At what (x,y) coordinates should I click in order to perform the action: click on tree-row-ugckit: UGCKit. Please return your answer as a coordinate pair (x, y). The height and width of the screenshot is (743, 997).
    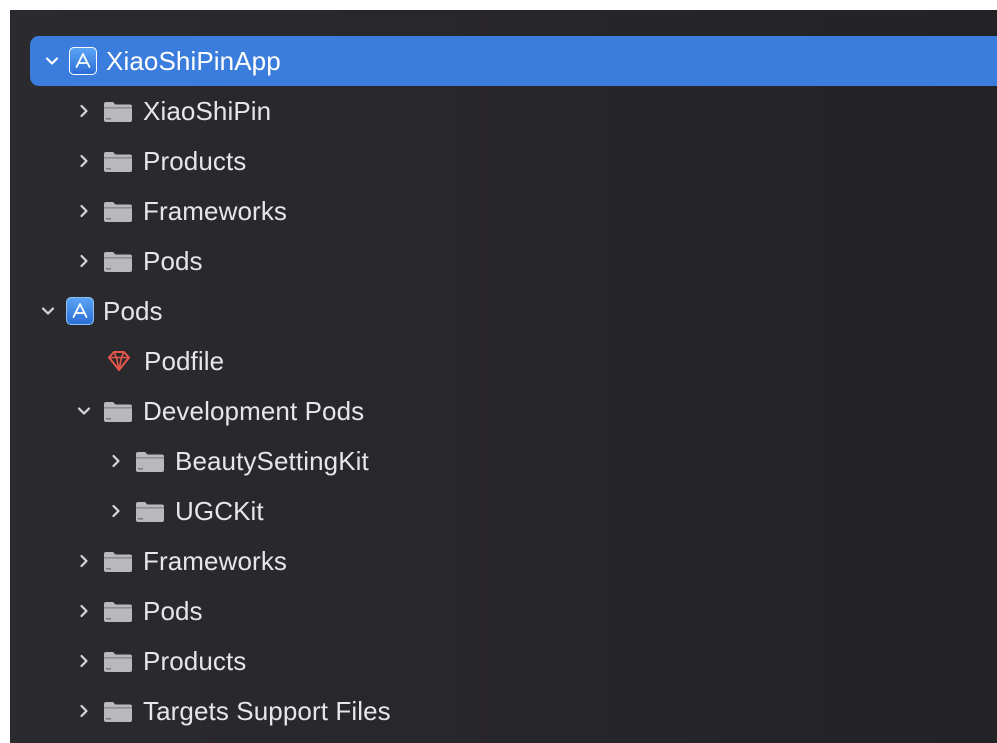
    Looking at the image, I should click on (503, 511).